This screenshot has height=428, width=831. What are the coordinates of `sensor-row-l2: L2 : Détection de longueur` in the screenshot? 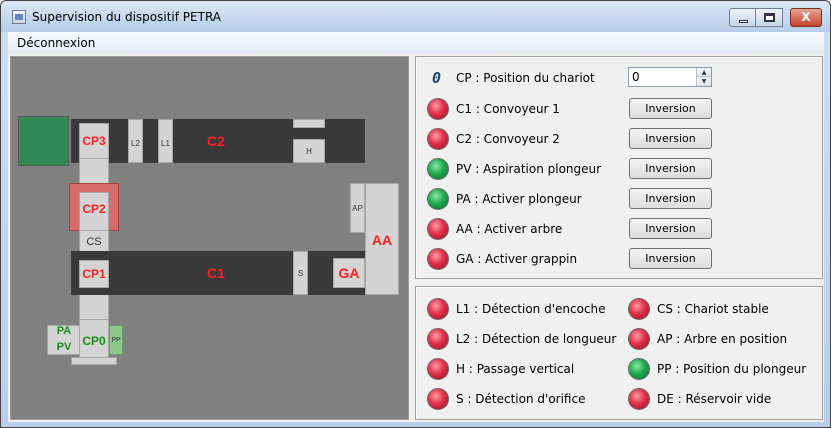 It's located at (516, 339).